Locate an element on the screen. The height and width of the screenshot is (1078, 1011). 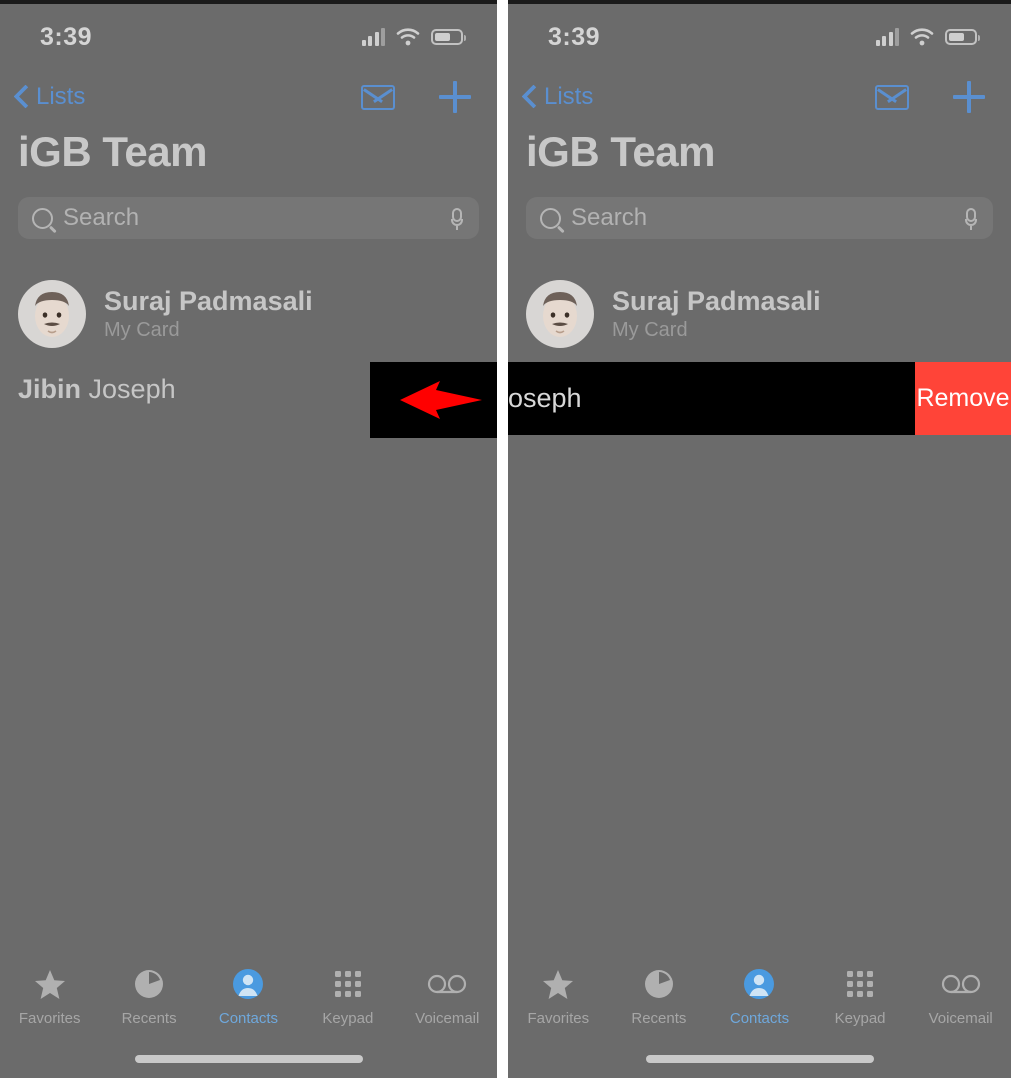
contact-list-item: Jibin Joseph is located at coordinates (97, 389).